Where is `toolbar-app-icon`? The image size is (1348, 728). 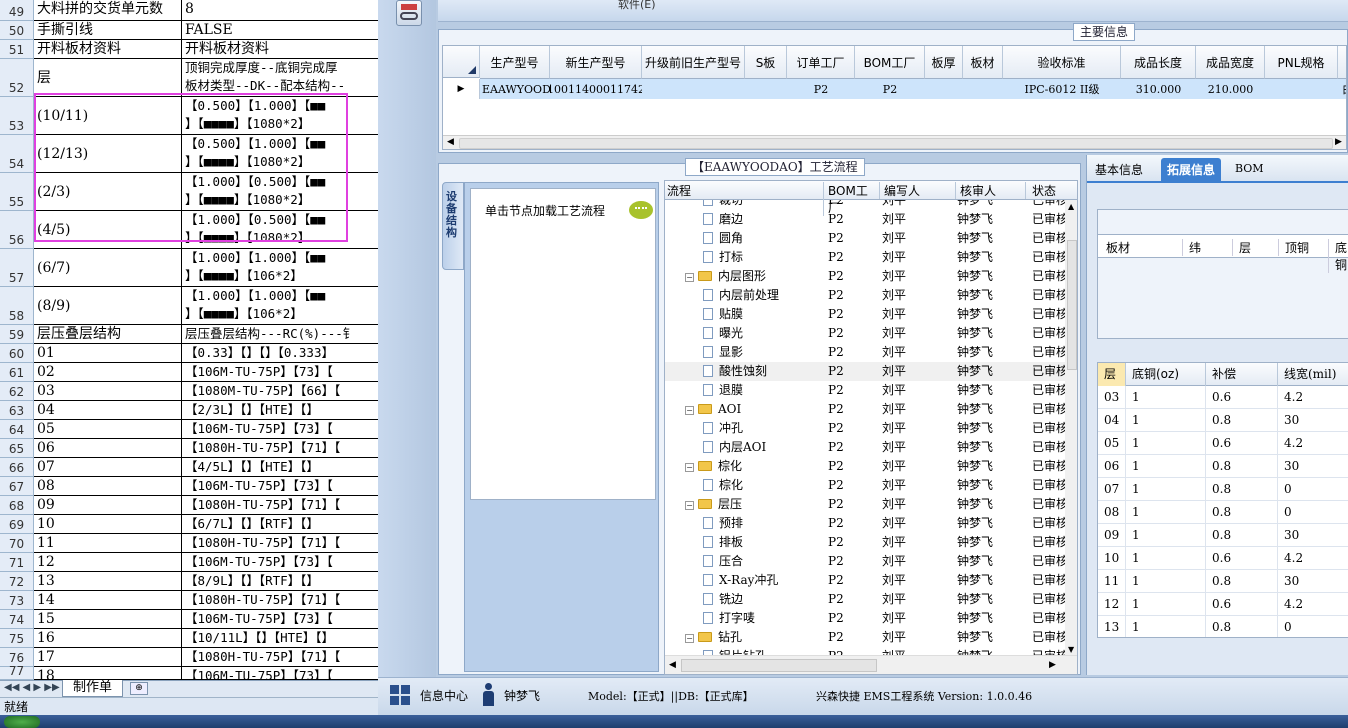
toolbar-app-icon is located at coordinates (409, 13).